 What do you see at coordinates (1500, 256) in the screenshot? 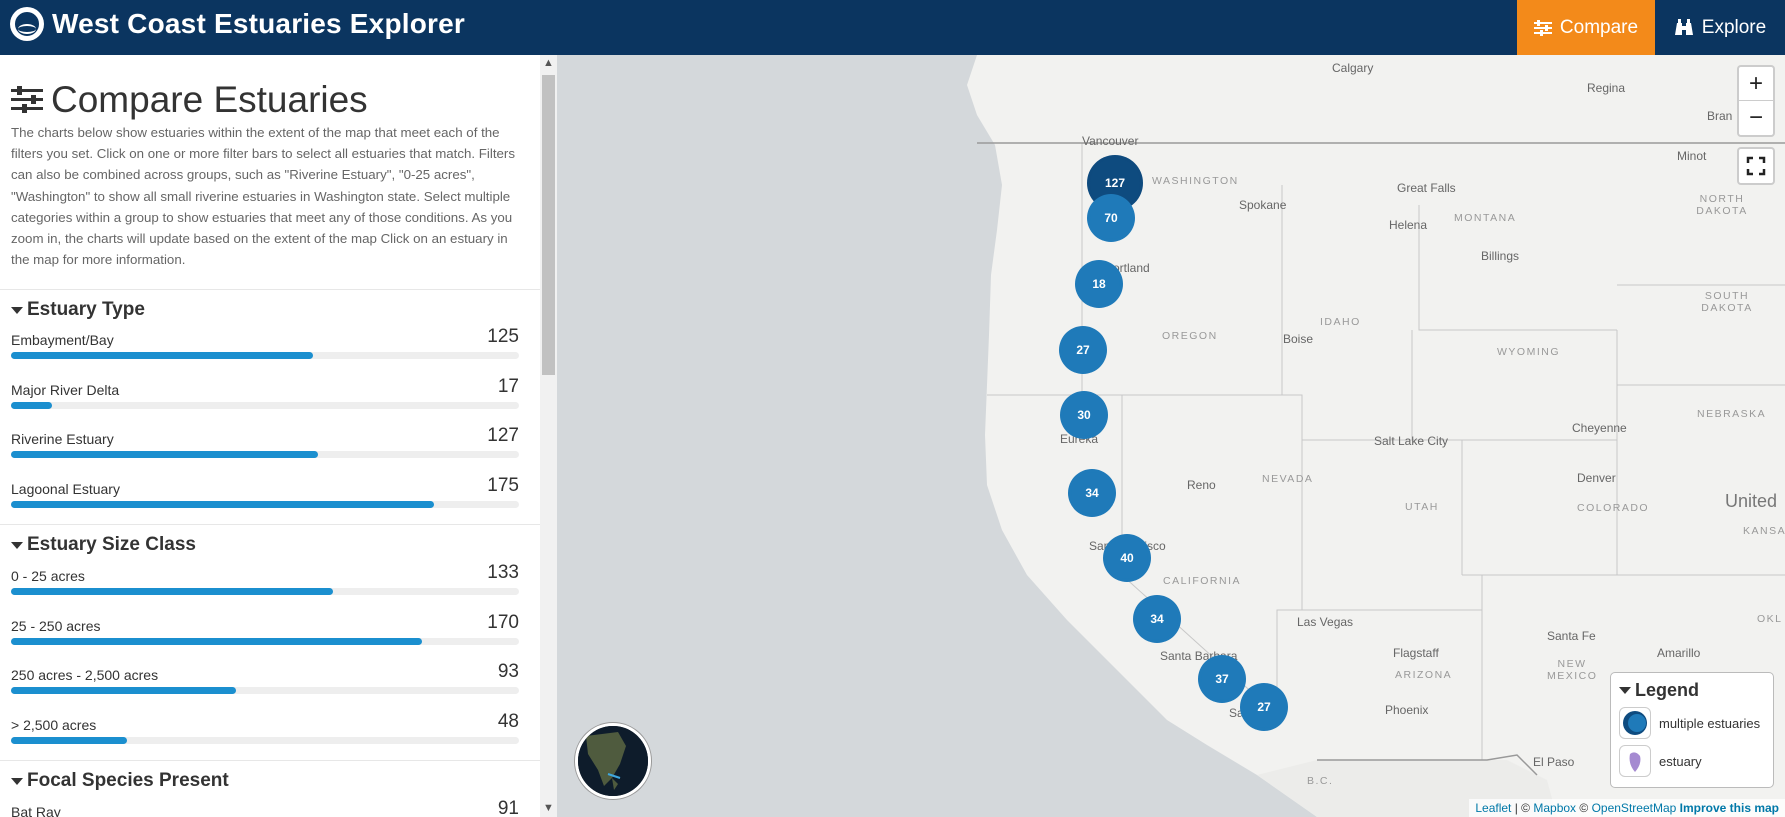
I see `place-label: Billings` at bounding box center [1500, 256].